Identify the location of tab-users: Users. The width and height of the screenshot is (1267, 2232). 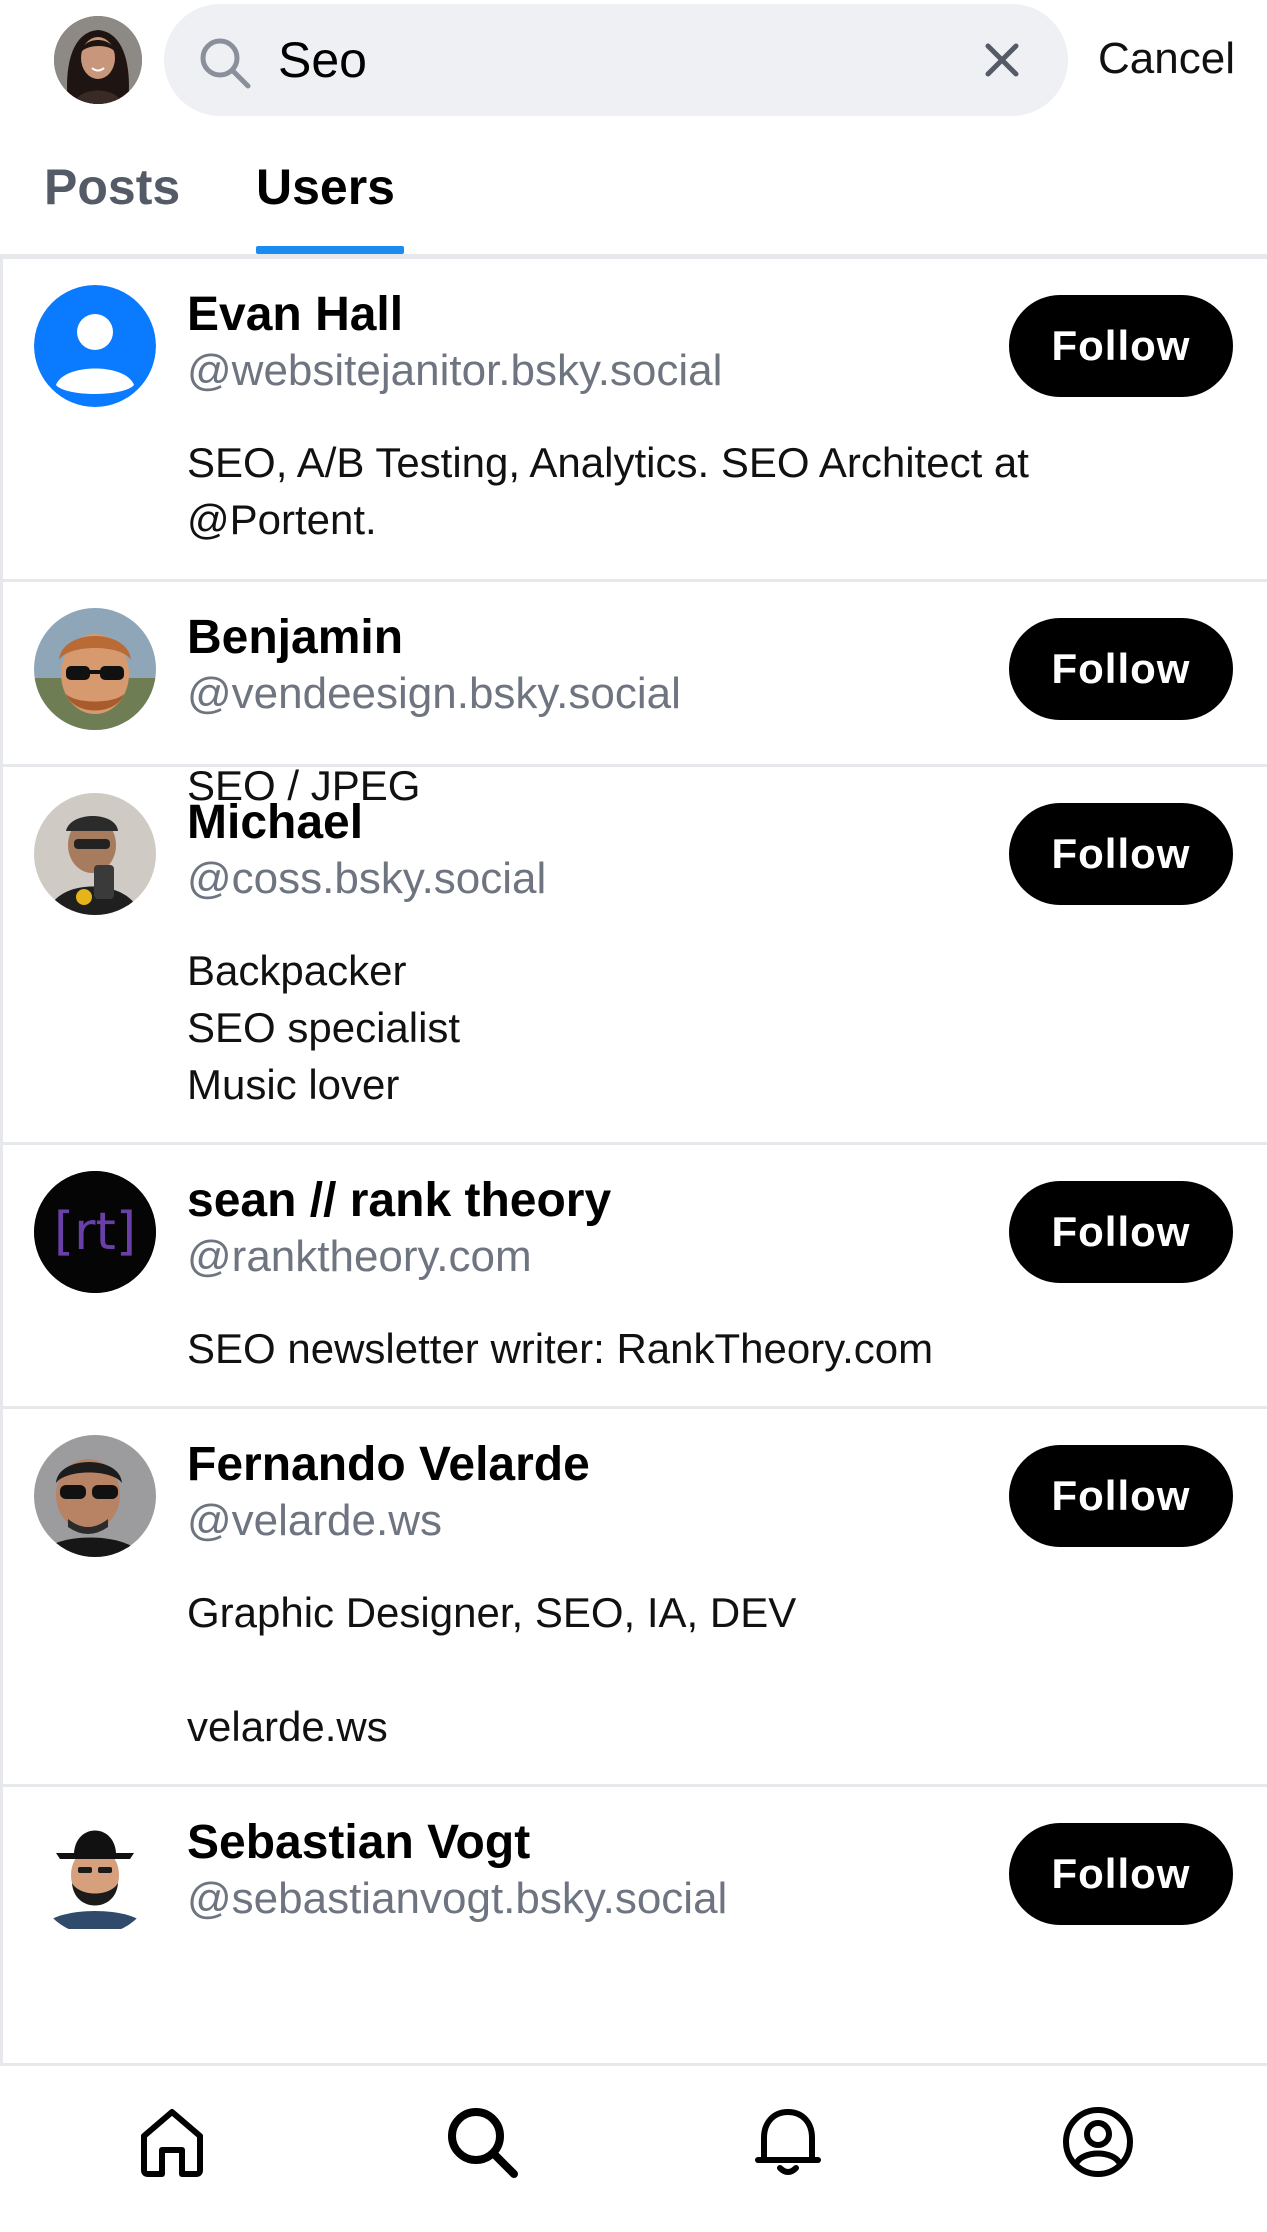
(325, 187).